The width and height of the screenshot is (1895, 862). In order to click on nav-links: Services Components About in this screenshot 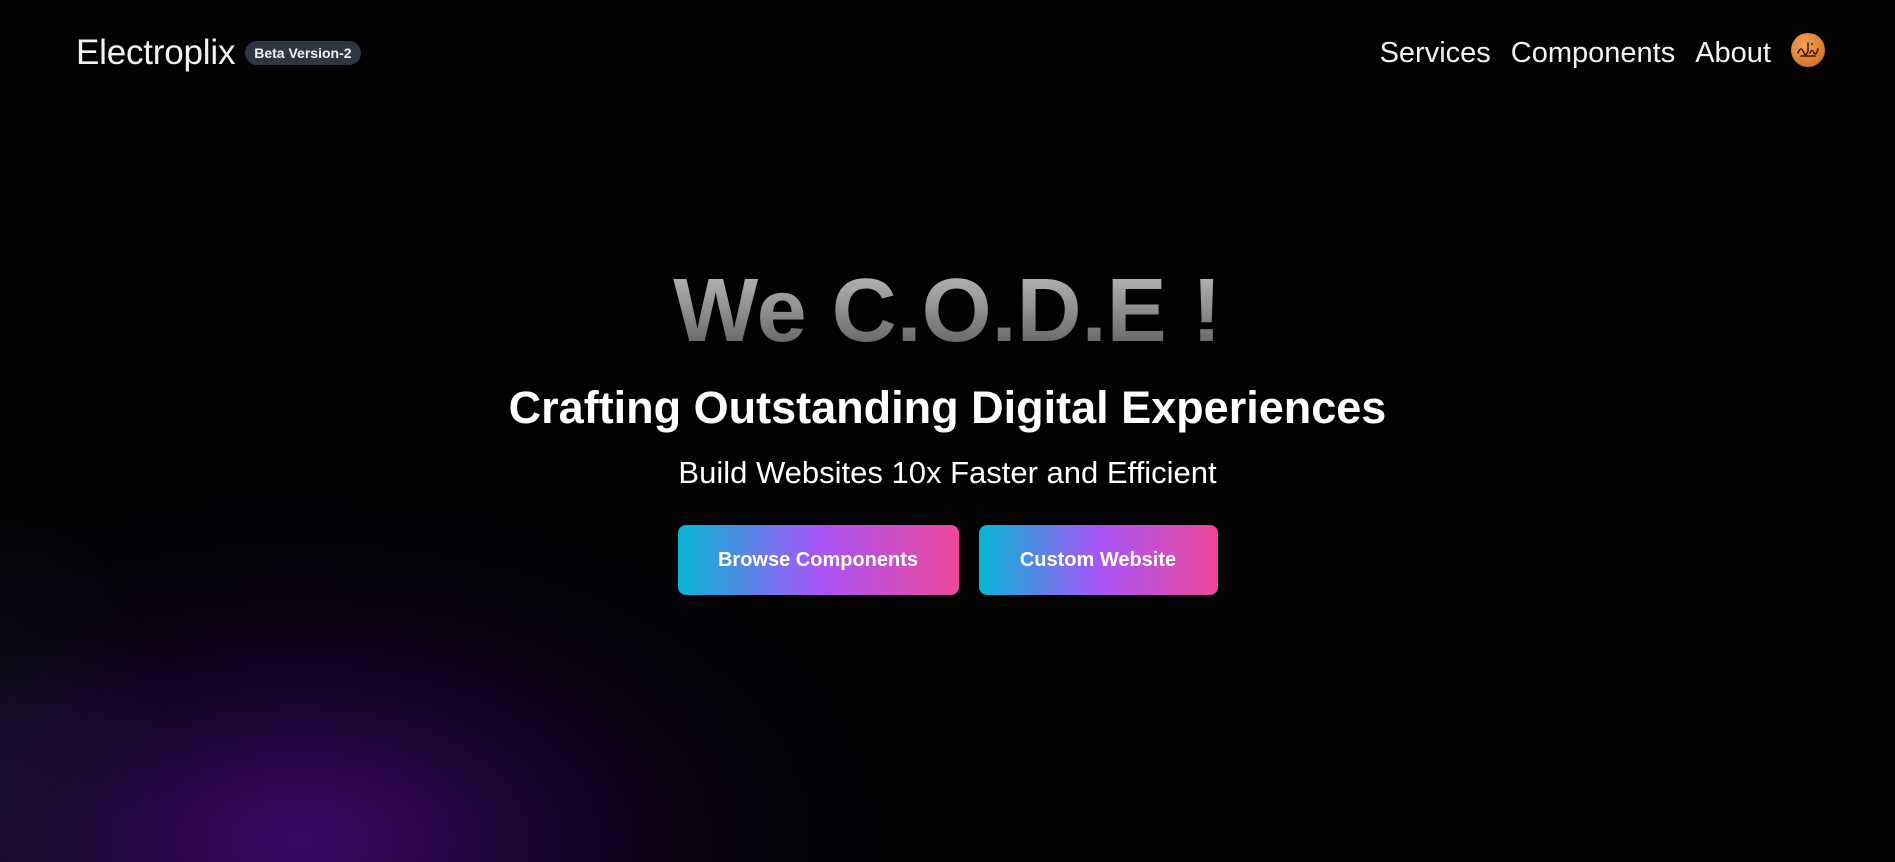, I will do `click(1602, 51)`.